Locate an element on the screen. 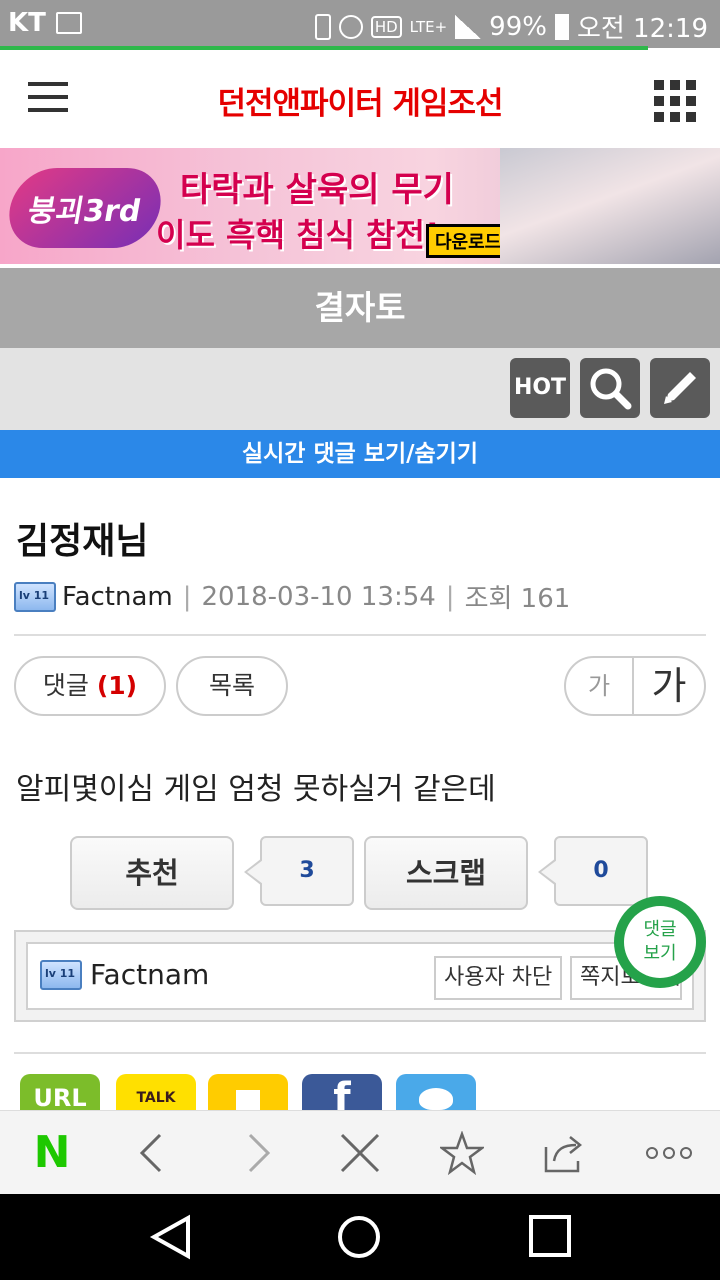 The image size is (720, 1280). author-name: Factnam is located at coordinates (149, 974).